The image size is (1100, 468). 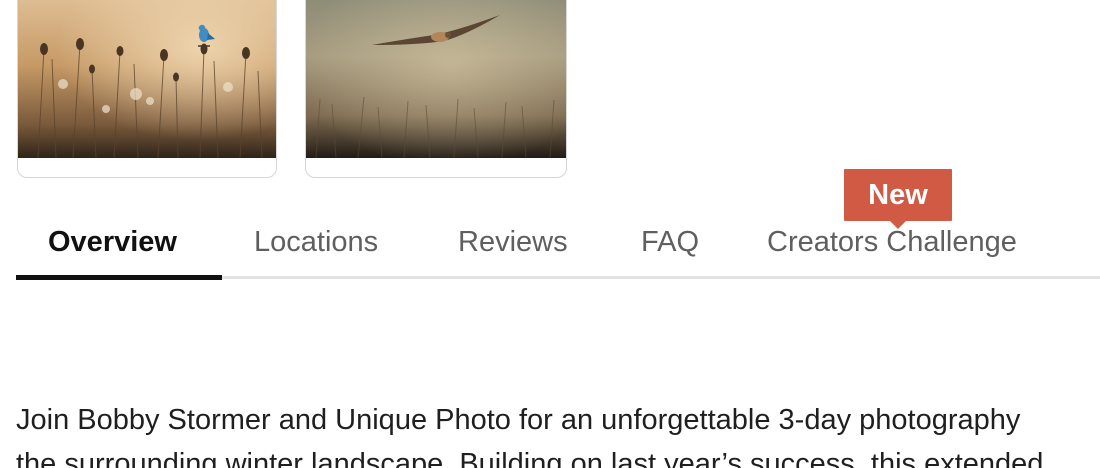 I want to click on hawk-photo, so click(x=436, y=79).